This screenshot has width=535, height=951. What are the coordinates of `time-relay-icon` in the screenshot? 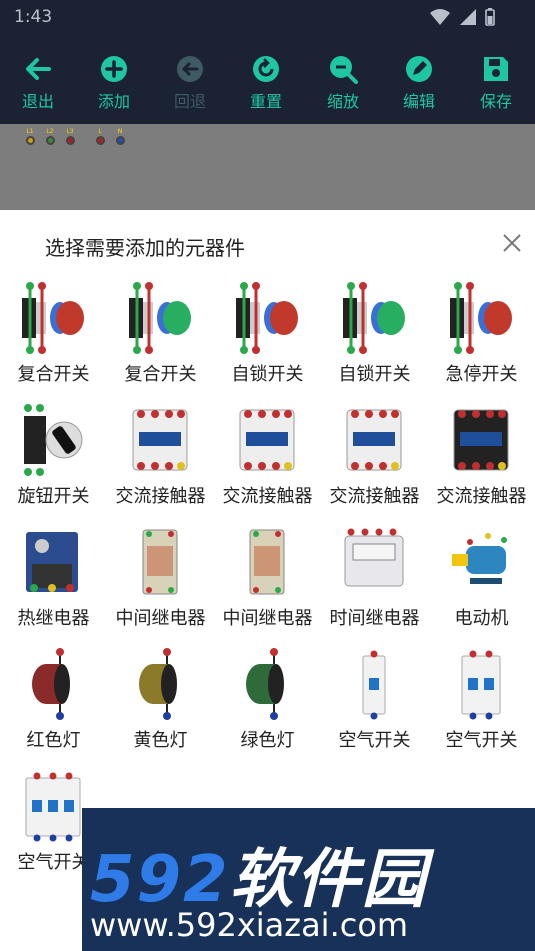 It's located at (374, 562).